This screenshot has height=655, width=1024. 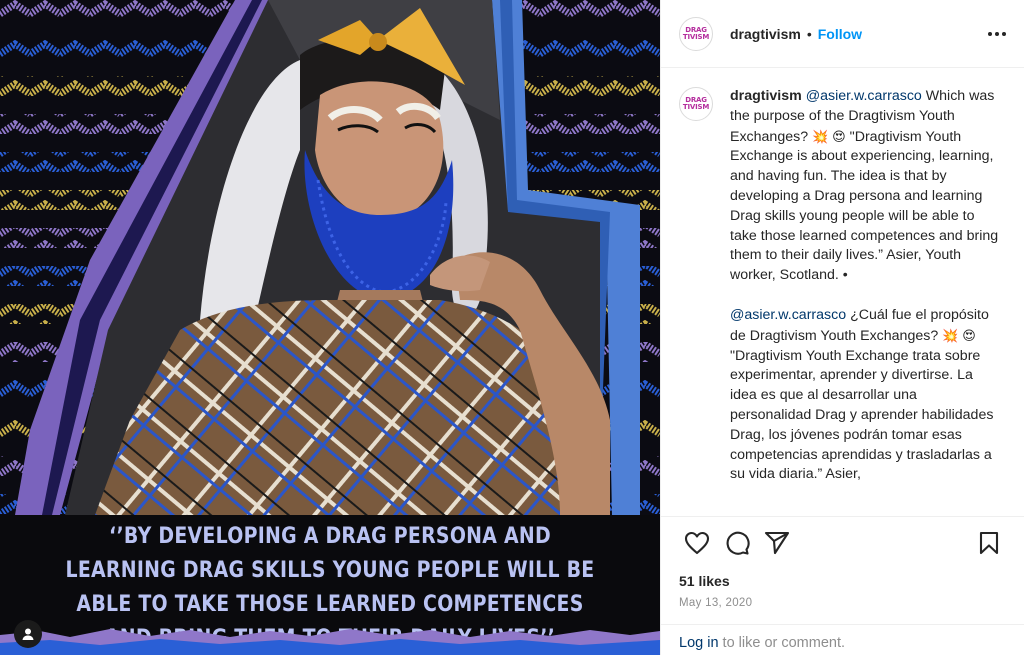 I want to click on user-icon, so click(x=28, y=634).